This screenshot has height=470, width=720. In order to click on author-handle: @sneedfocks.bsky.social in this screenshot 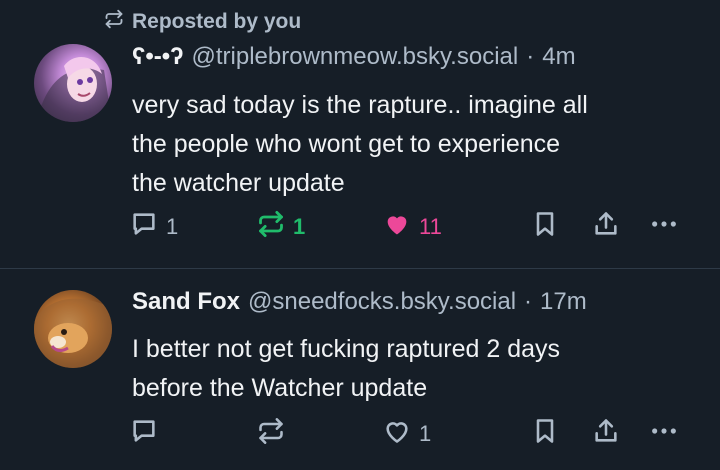, I will do `click(382, 302)`.